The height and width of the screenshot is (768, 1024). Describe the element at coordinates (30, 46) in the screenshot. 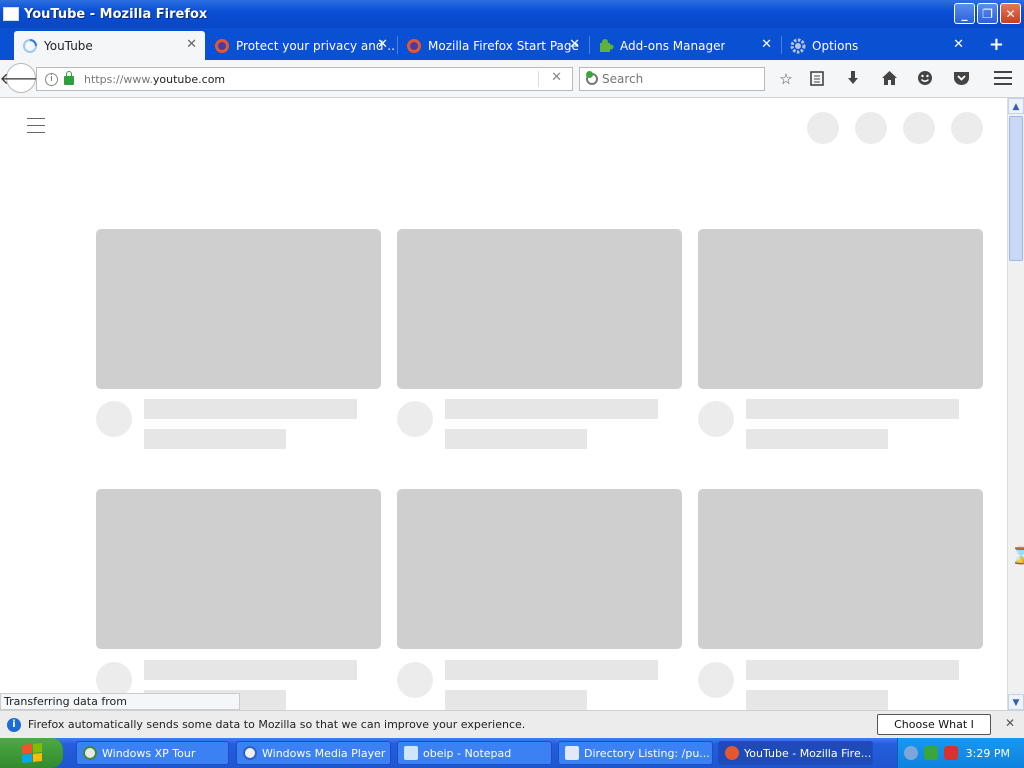

I see `loading-spinner-icon` at that location.